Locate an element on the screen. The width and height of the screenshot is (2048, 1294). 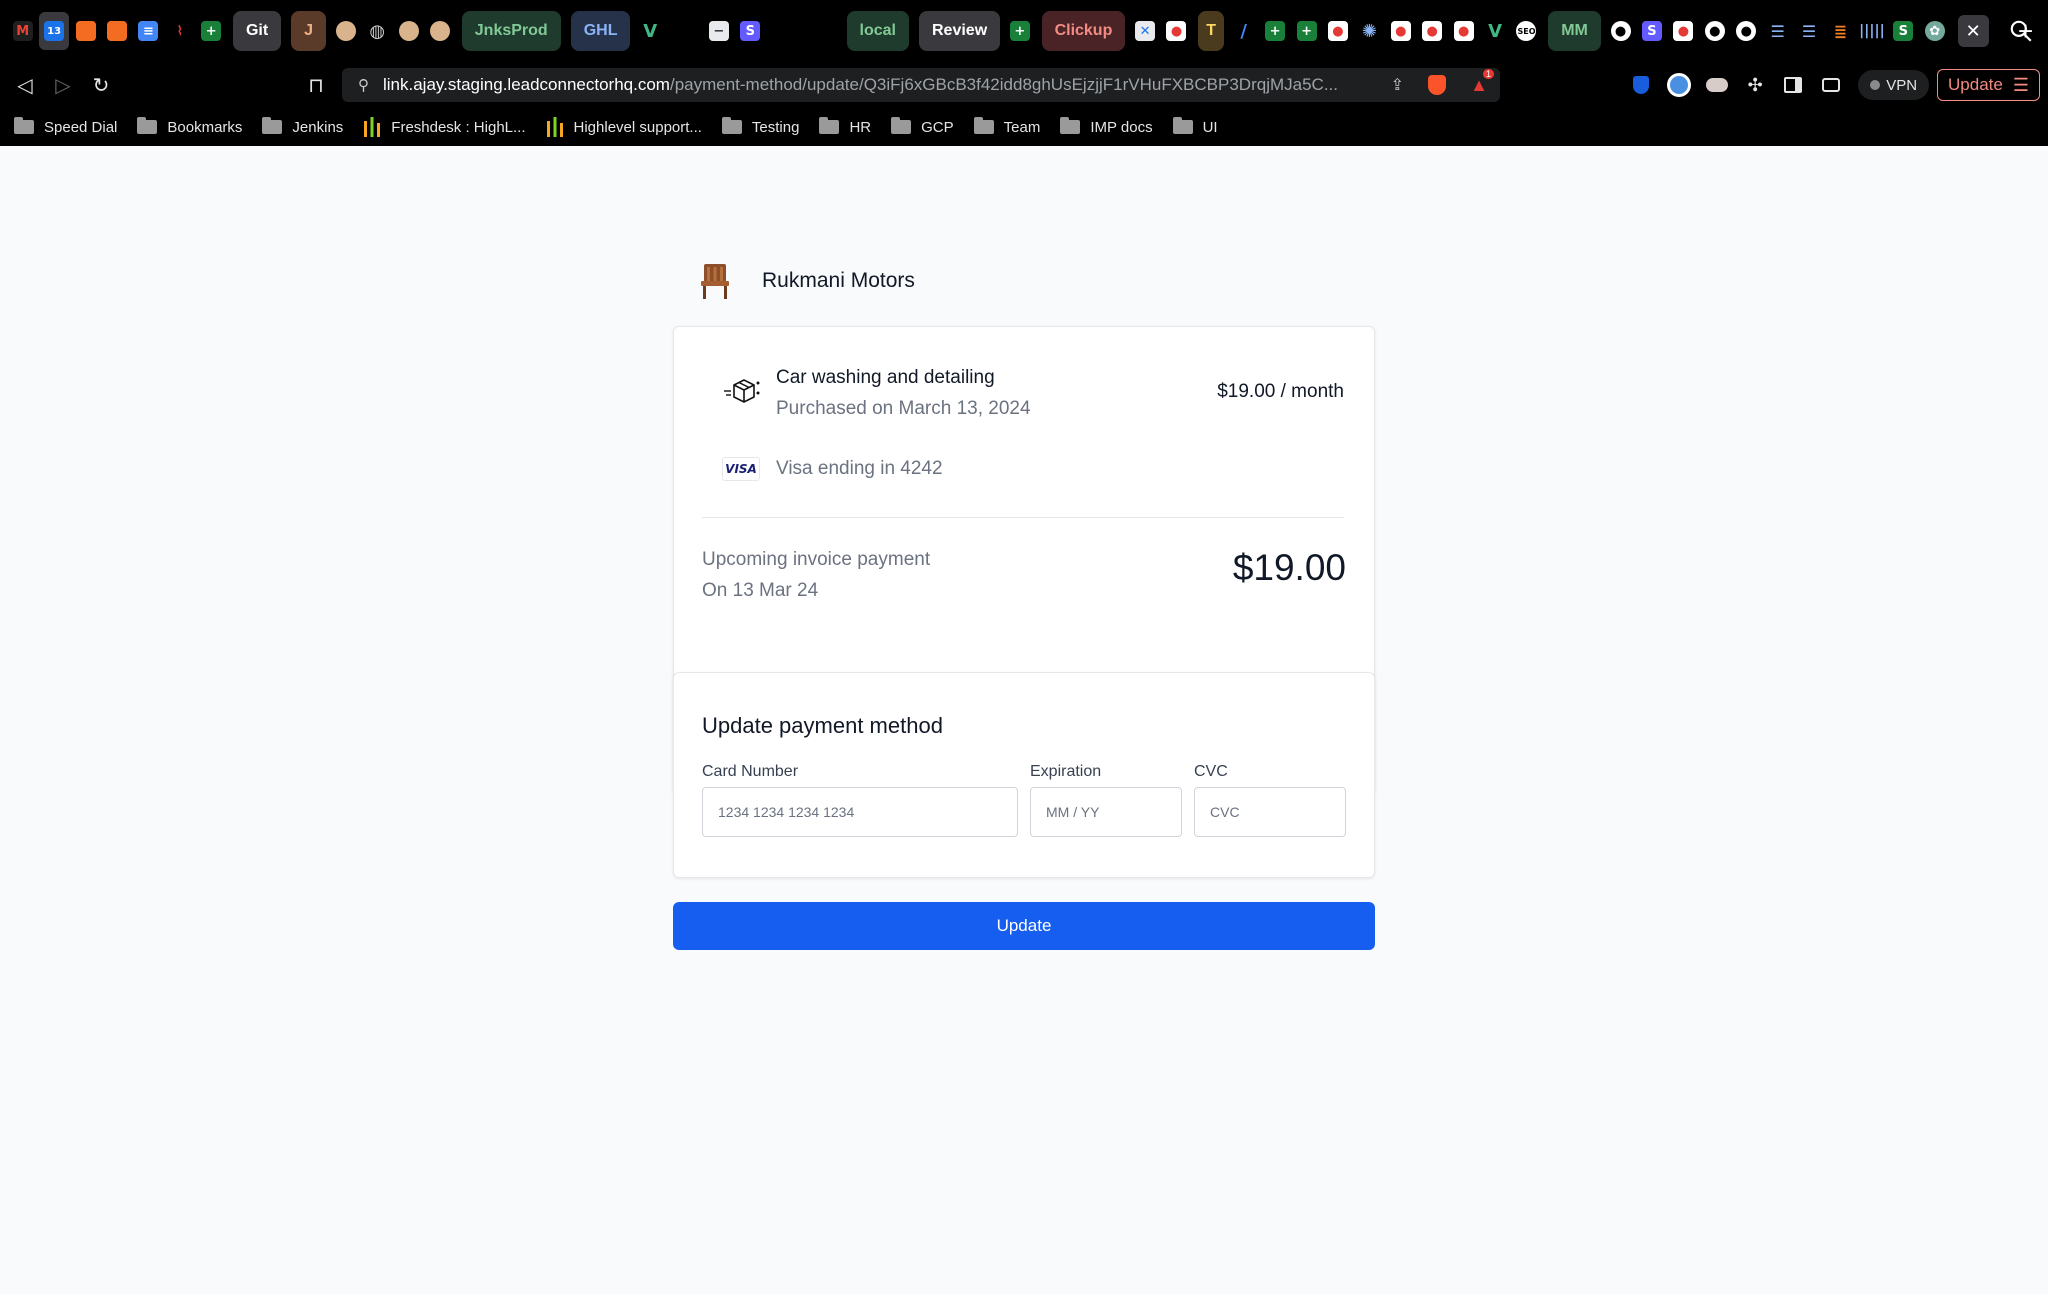
calendar-tab: 13 is located at coordinates (54, 31).